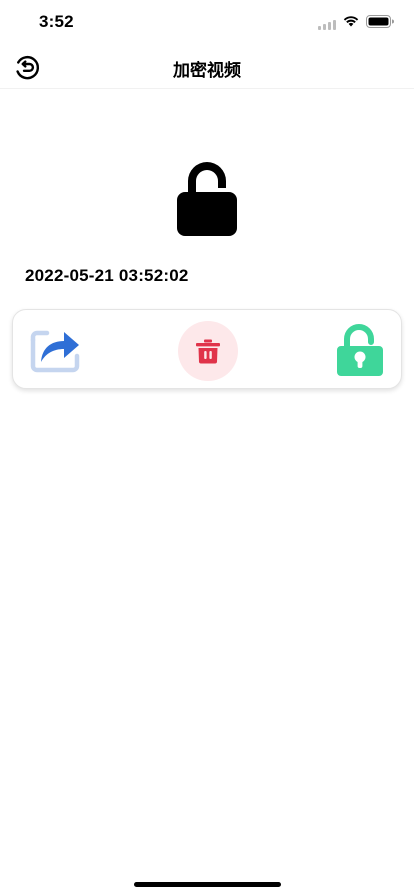 Image resolution: width=414 pixels, height=896 pixels. Describe the element at coordinates (207, 70) in the screenshot. I see `page-title: 加密视频` at that location.